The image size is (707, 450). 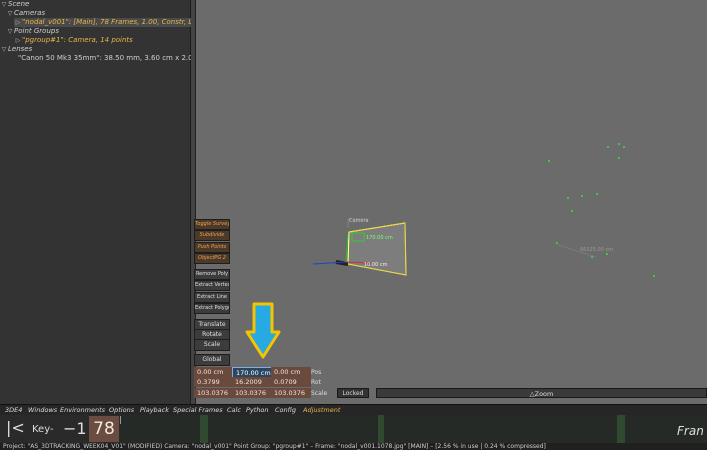 I want to click on menu-playback: Playback, so click(x=154, y=410).